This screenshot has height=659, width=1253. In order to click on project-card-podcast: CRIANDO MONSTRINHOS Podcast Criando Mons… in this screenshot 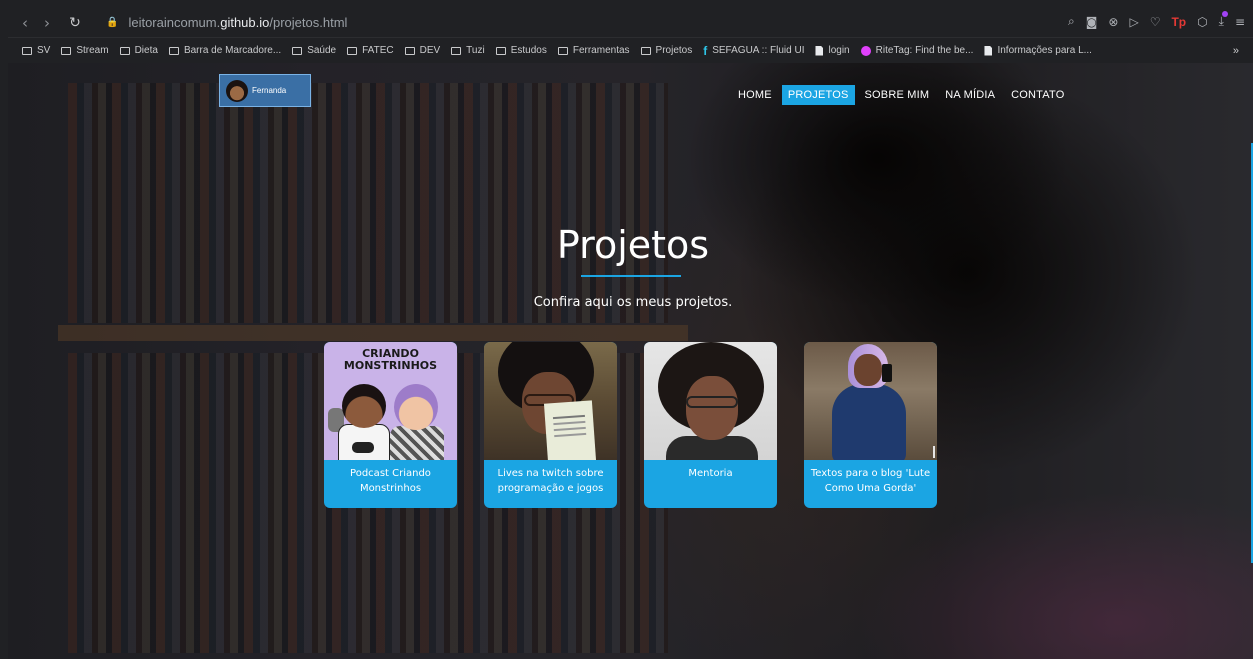, I will do `click(390, 425)`.